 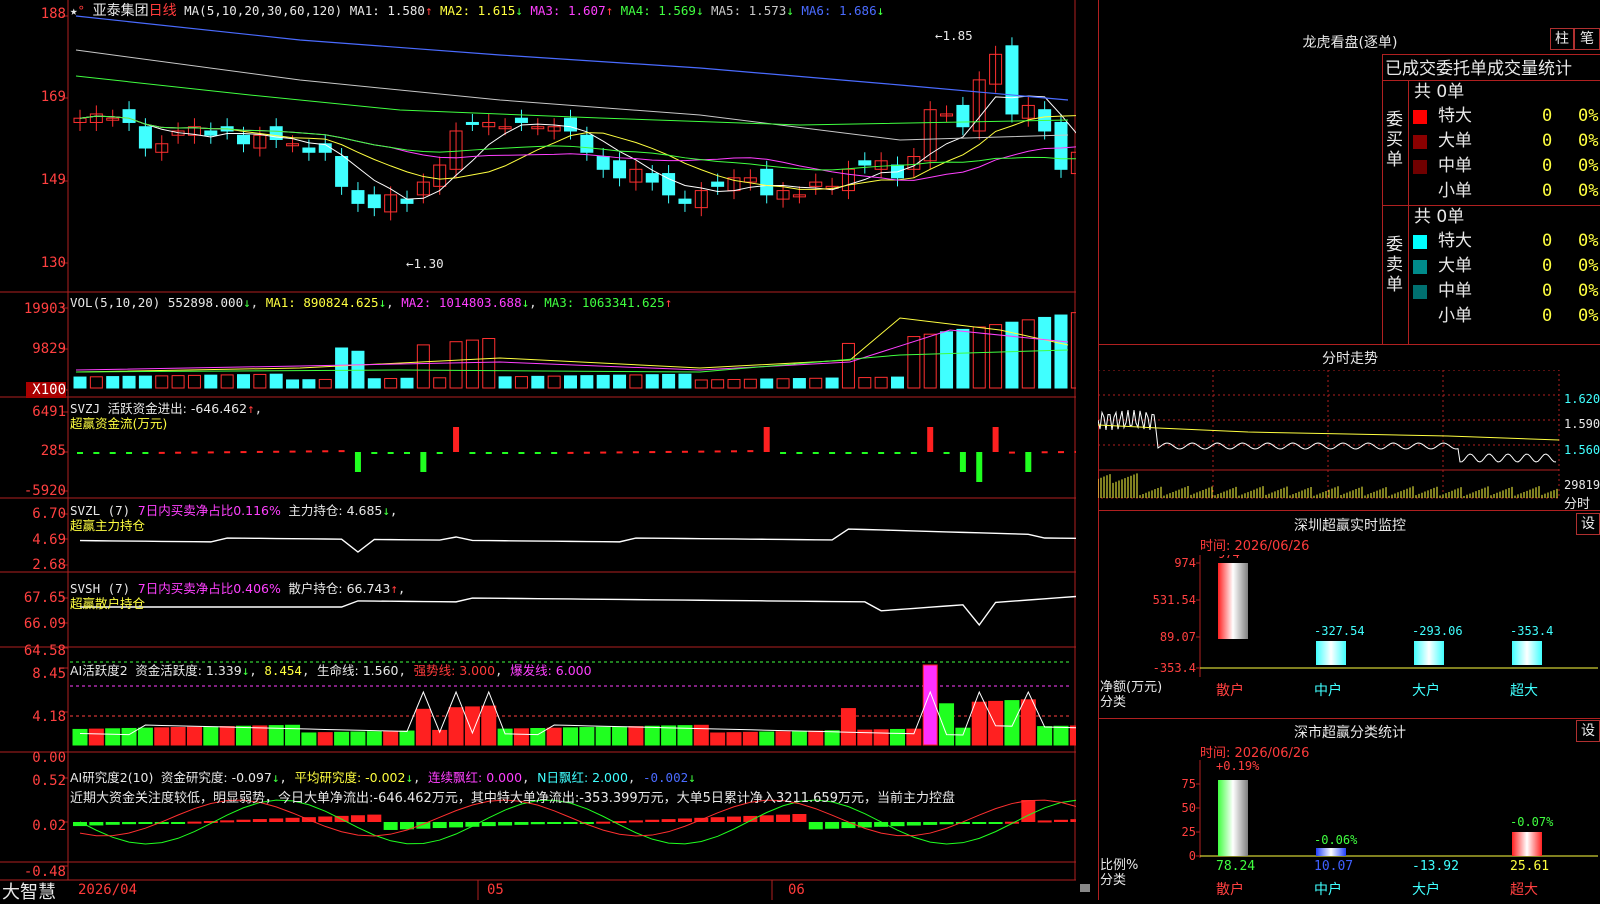 I want to click on favorite-star-icon: ★, so click(x=74, y=10).